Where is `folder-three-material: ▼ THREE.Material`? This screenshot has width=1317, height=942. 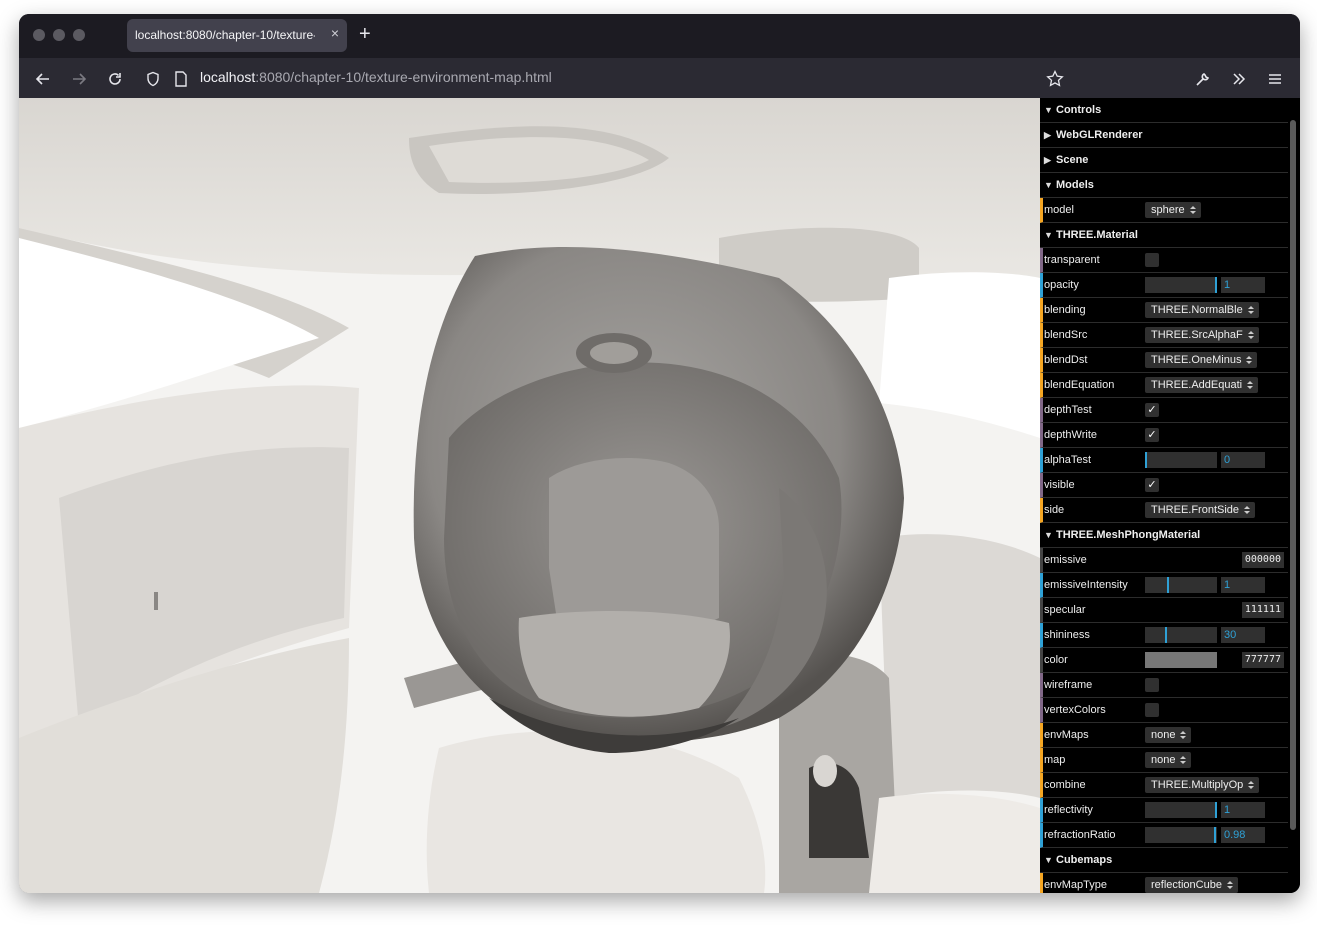
folder-three-material: ▼ THREE.Material is located at coordinates (1164, 235).